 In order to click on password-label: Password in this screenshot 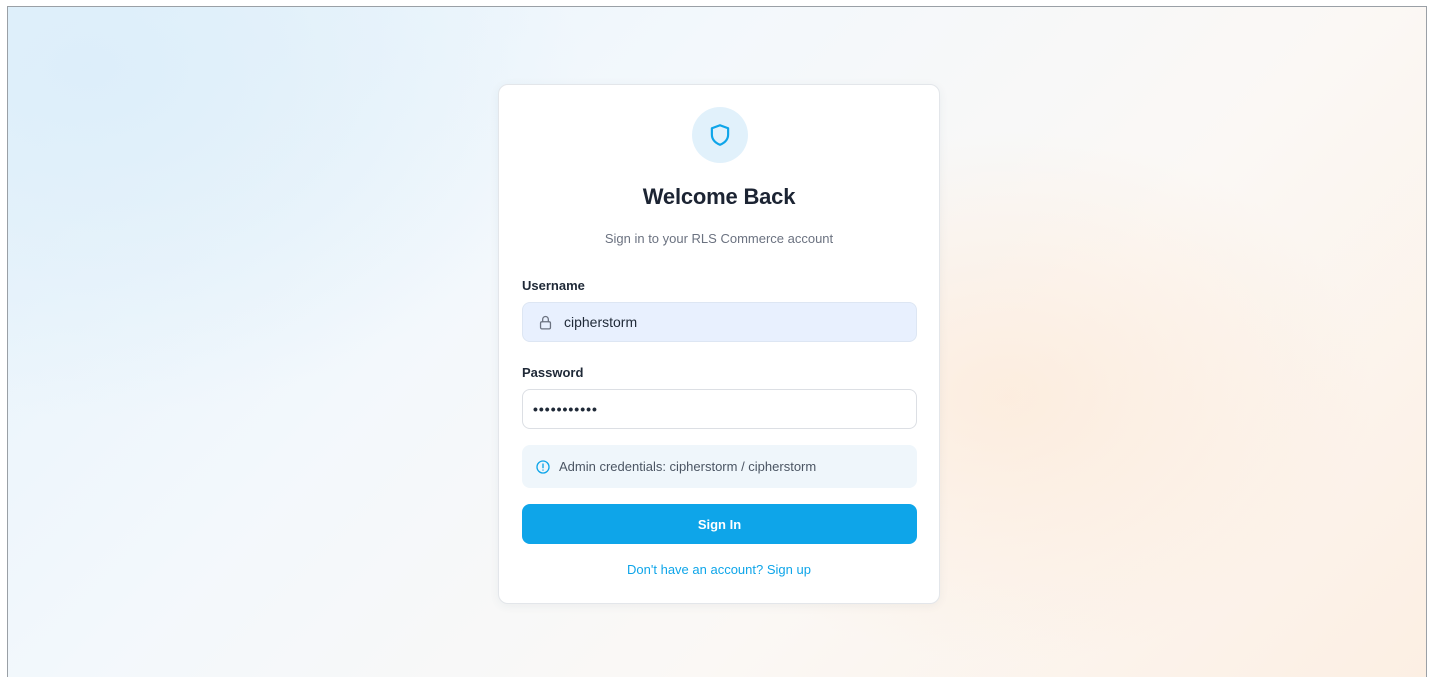, I will do `click(553, 372)`.